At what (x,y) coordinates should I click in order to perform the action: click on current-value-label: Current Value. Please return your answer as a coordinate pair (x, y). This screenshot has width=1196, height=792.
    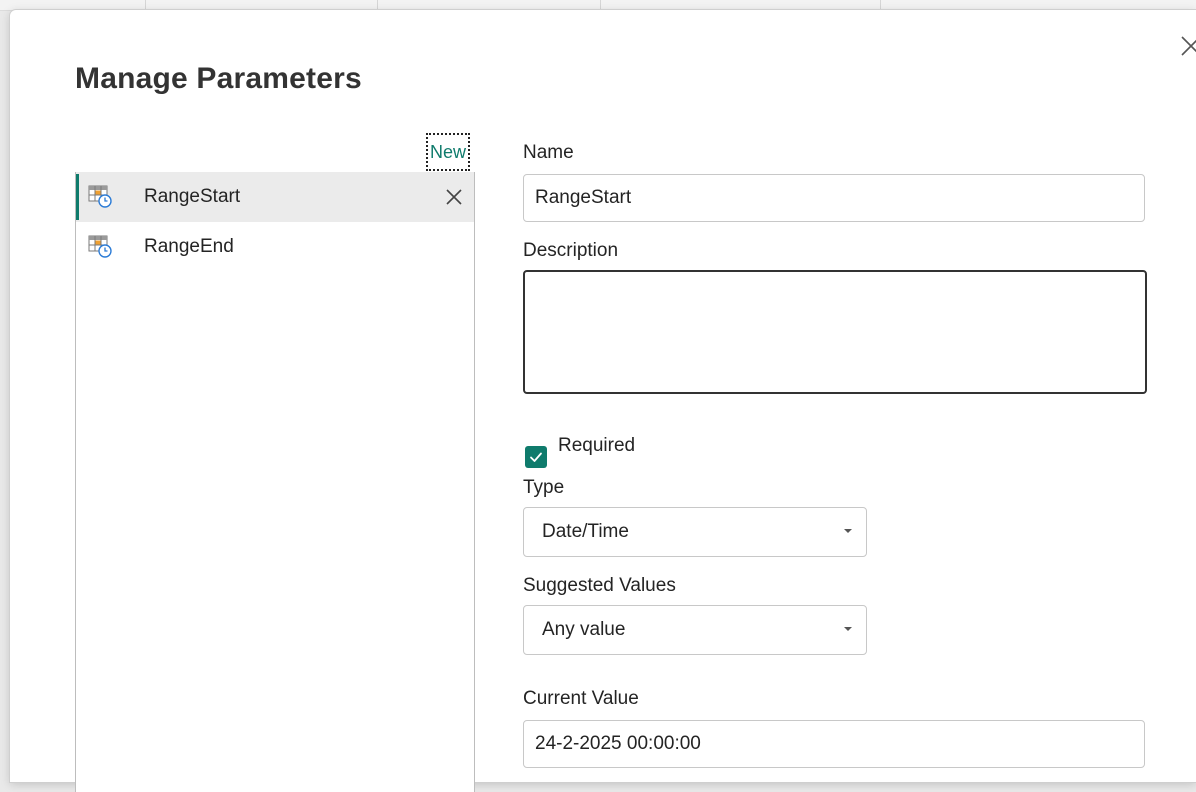
    Looking at the image, I should click on (581, 698).